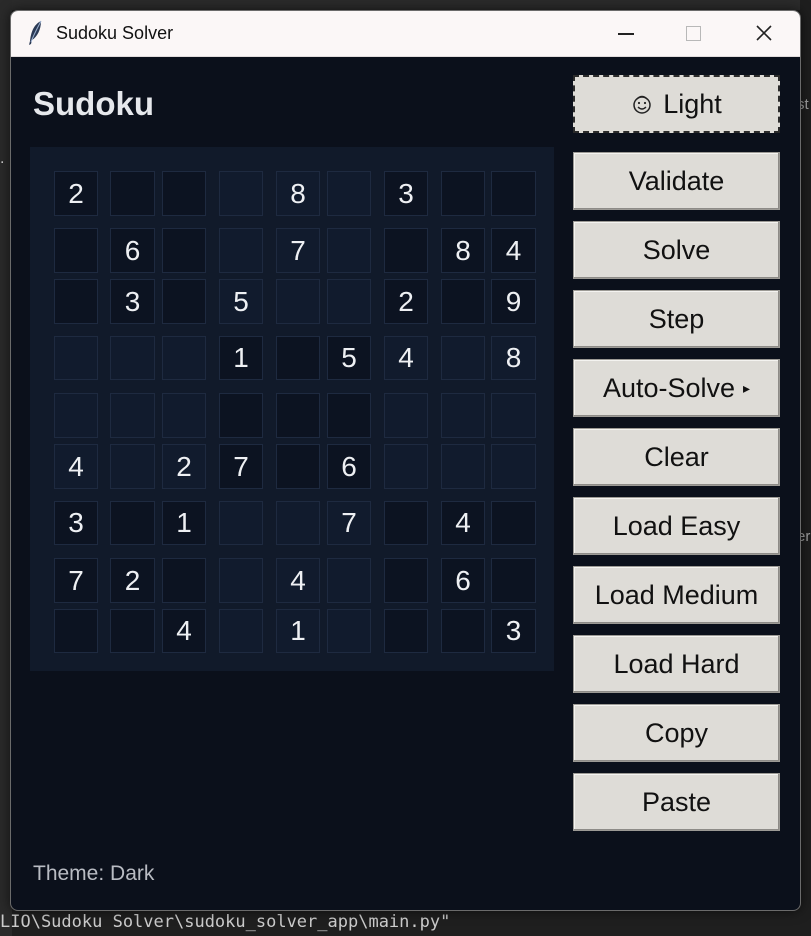 The height and width of the screenshot is (936, 811). I want to click on solve-button: Solve, so click(676, 250).